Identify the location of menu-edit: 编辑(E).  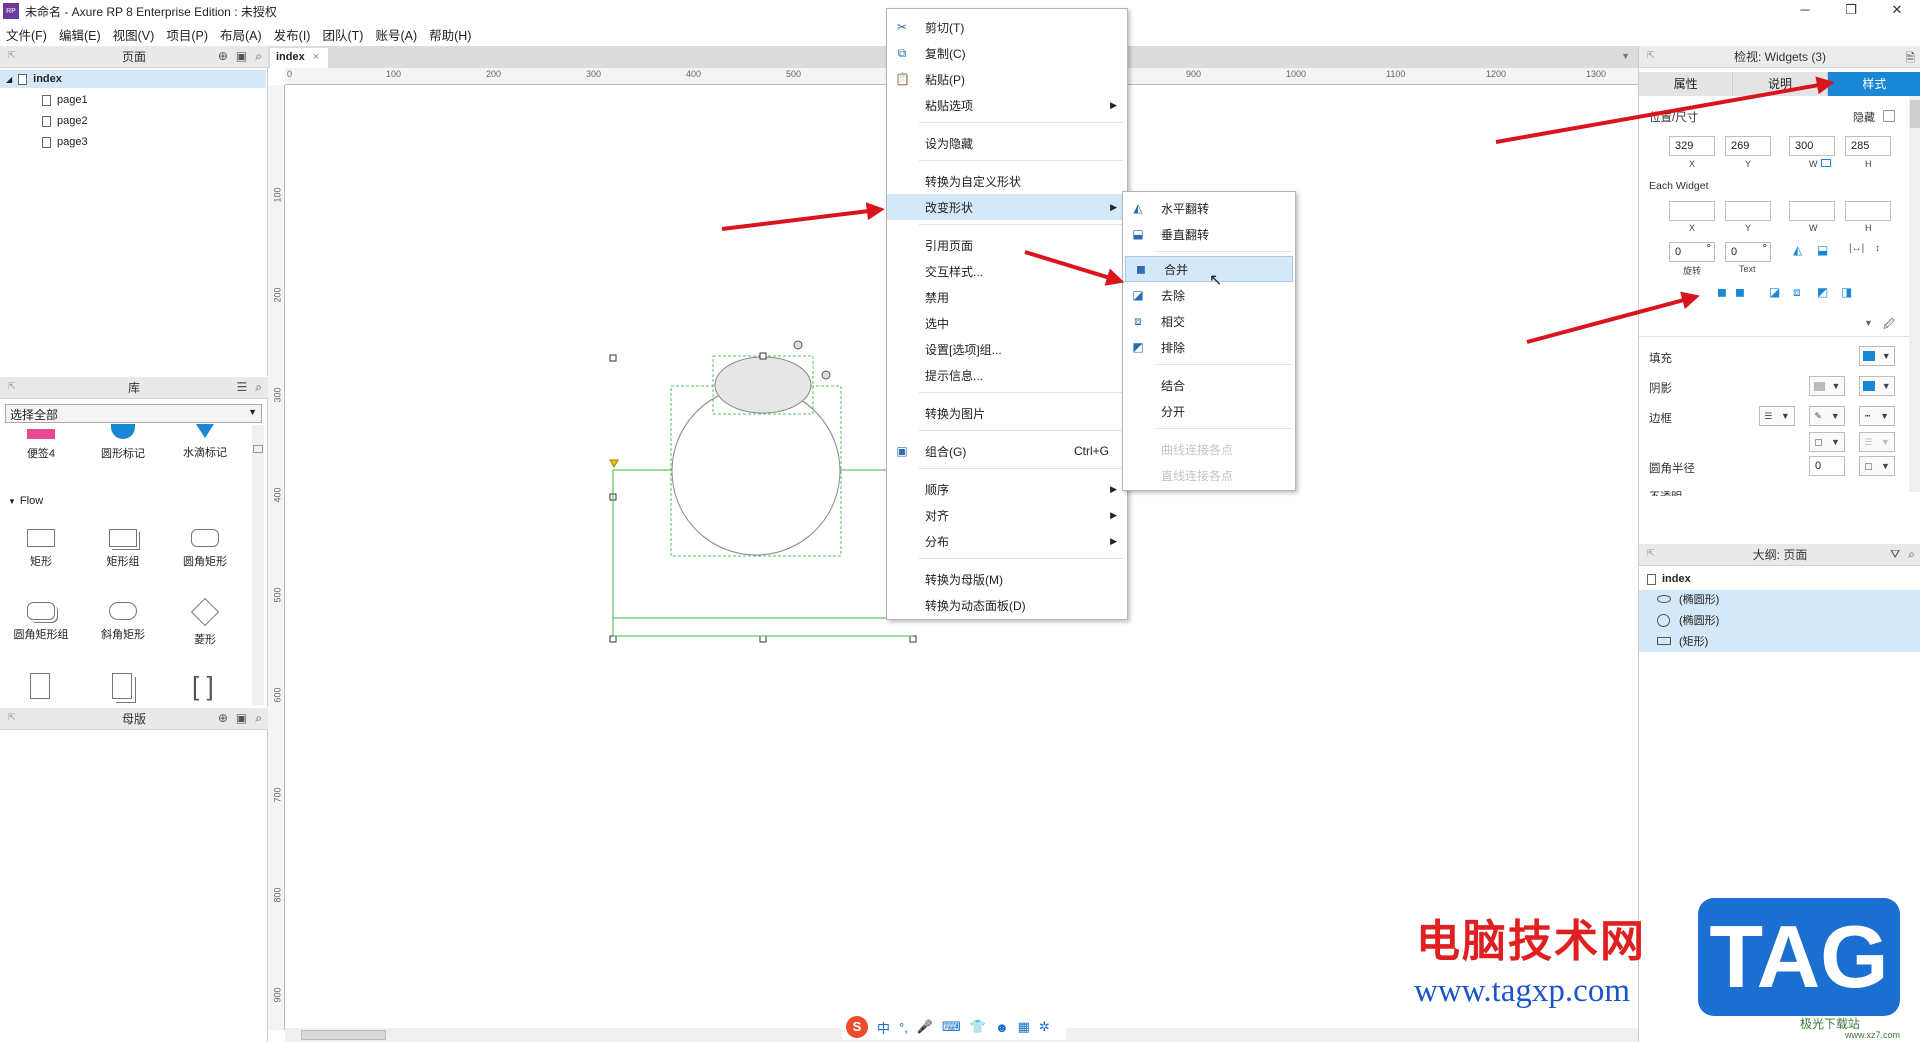
(80, 34).